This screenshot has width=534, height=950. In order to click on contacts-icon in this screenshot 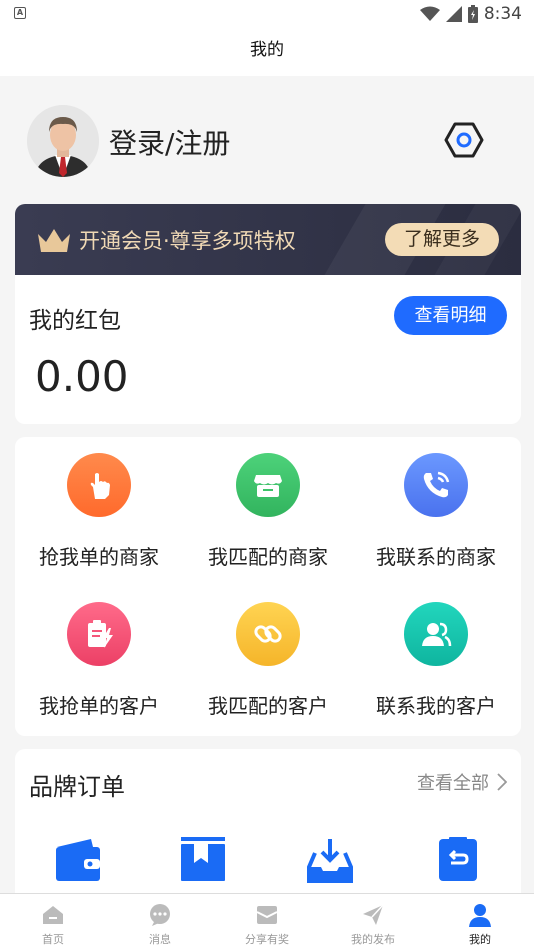, I will do `click(437, 634)`.